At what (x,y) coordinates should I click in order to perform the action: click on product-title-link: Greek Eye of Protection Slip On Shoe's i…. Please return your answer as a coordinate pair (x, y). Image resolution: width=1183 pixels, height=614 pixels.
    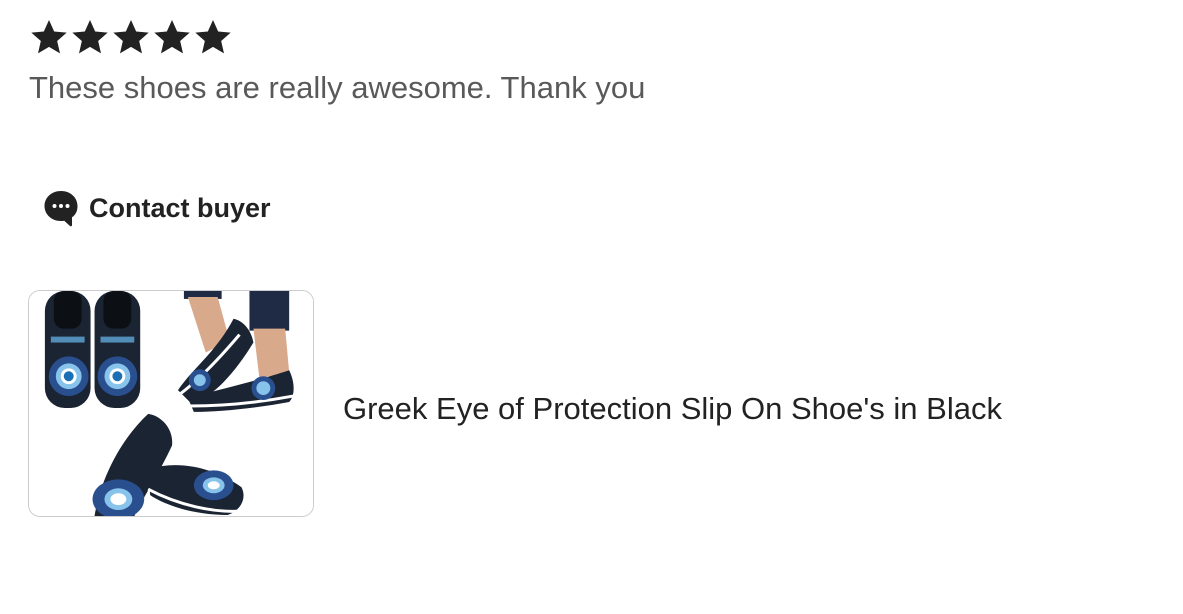
    Looking at the image, I should click on (672, 409).